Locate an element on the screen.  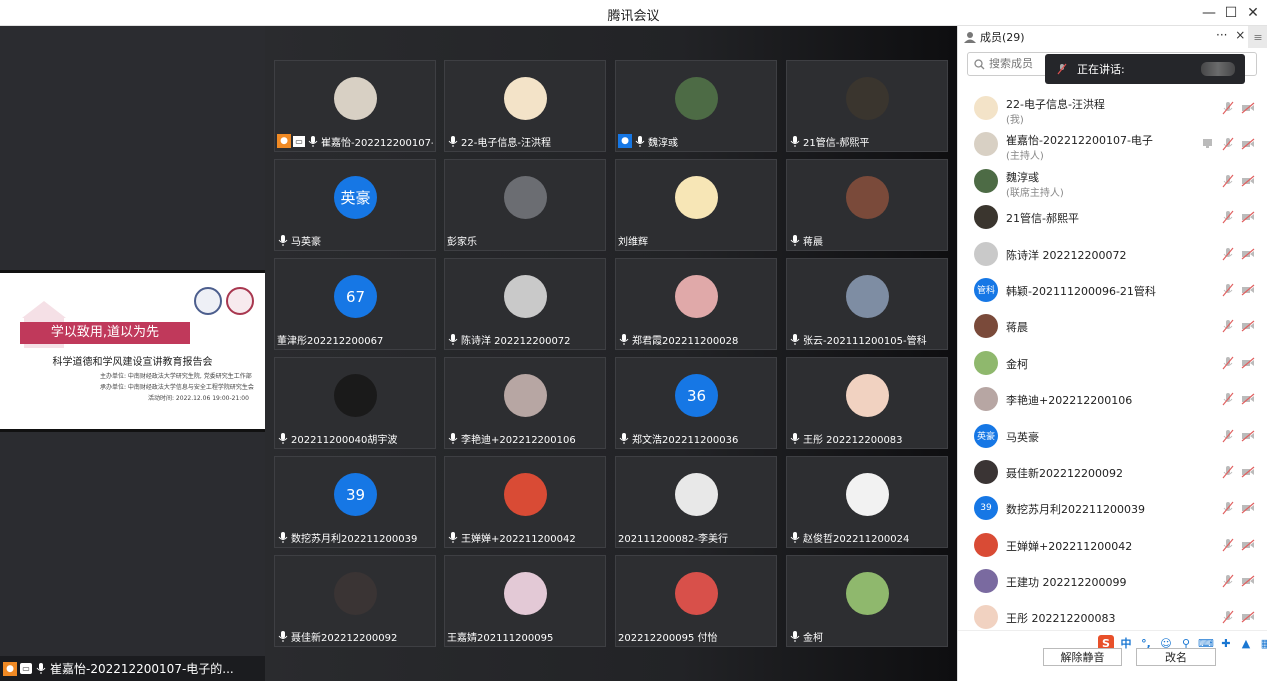
grid-icon: ▦ is located at coordinates (1262, 643).